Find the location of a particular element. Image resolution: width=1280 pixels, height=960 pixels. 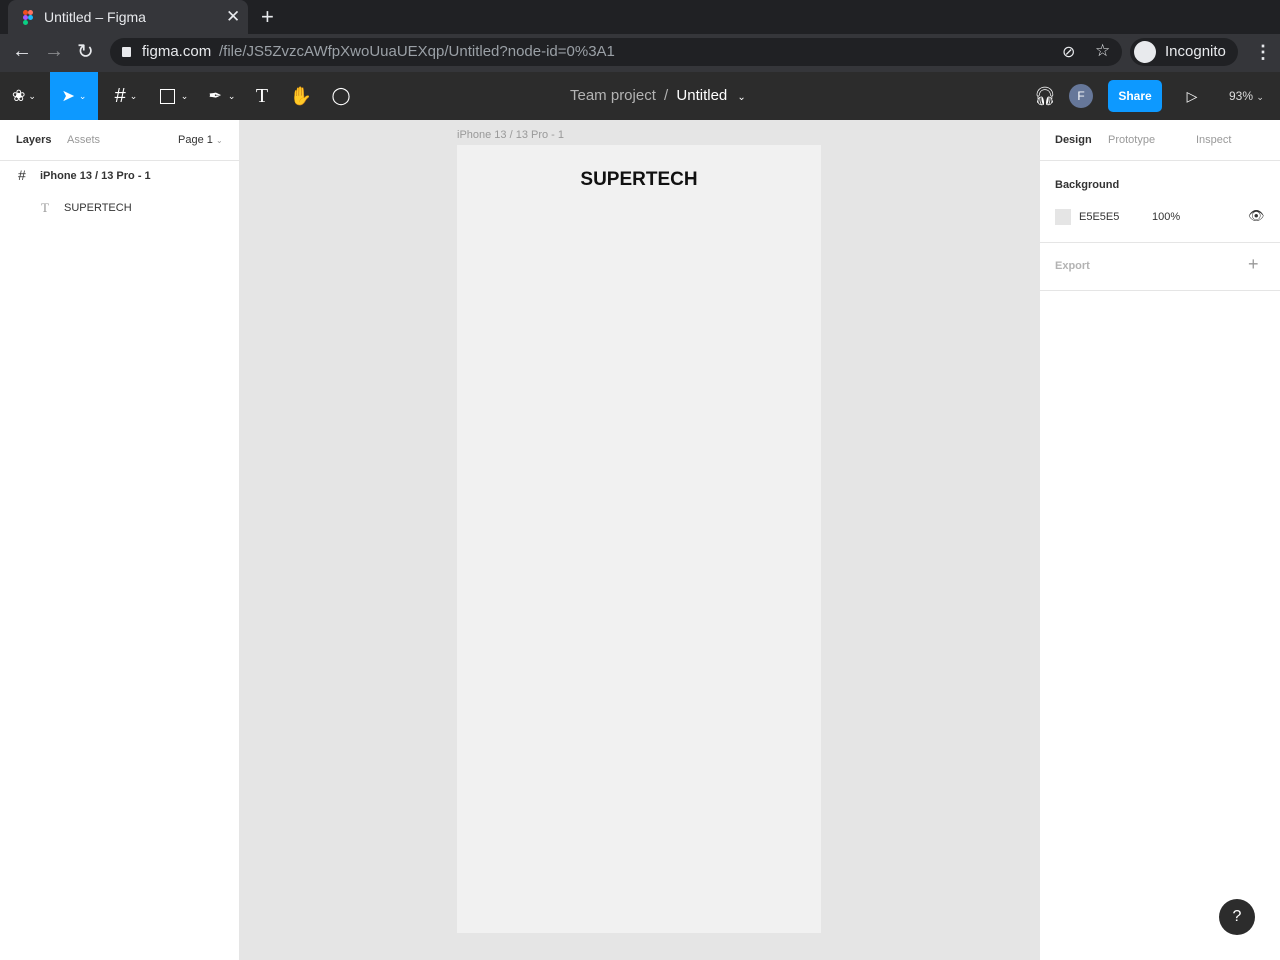

cursor-arrow-icon: ➤ is located at coordinates (68, 96).